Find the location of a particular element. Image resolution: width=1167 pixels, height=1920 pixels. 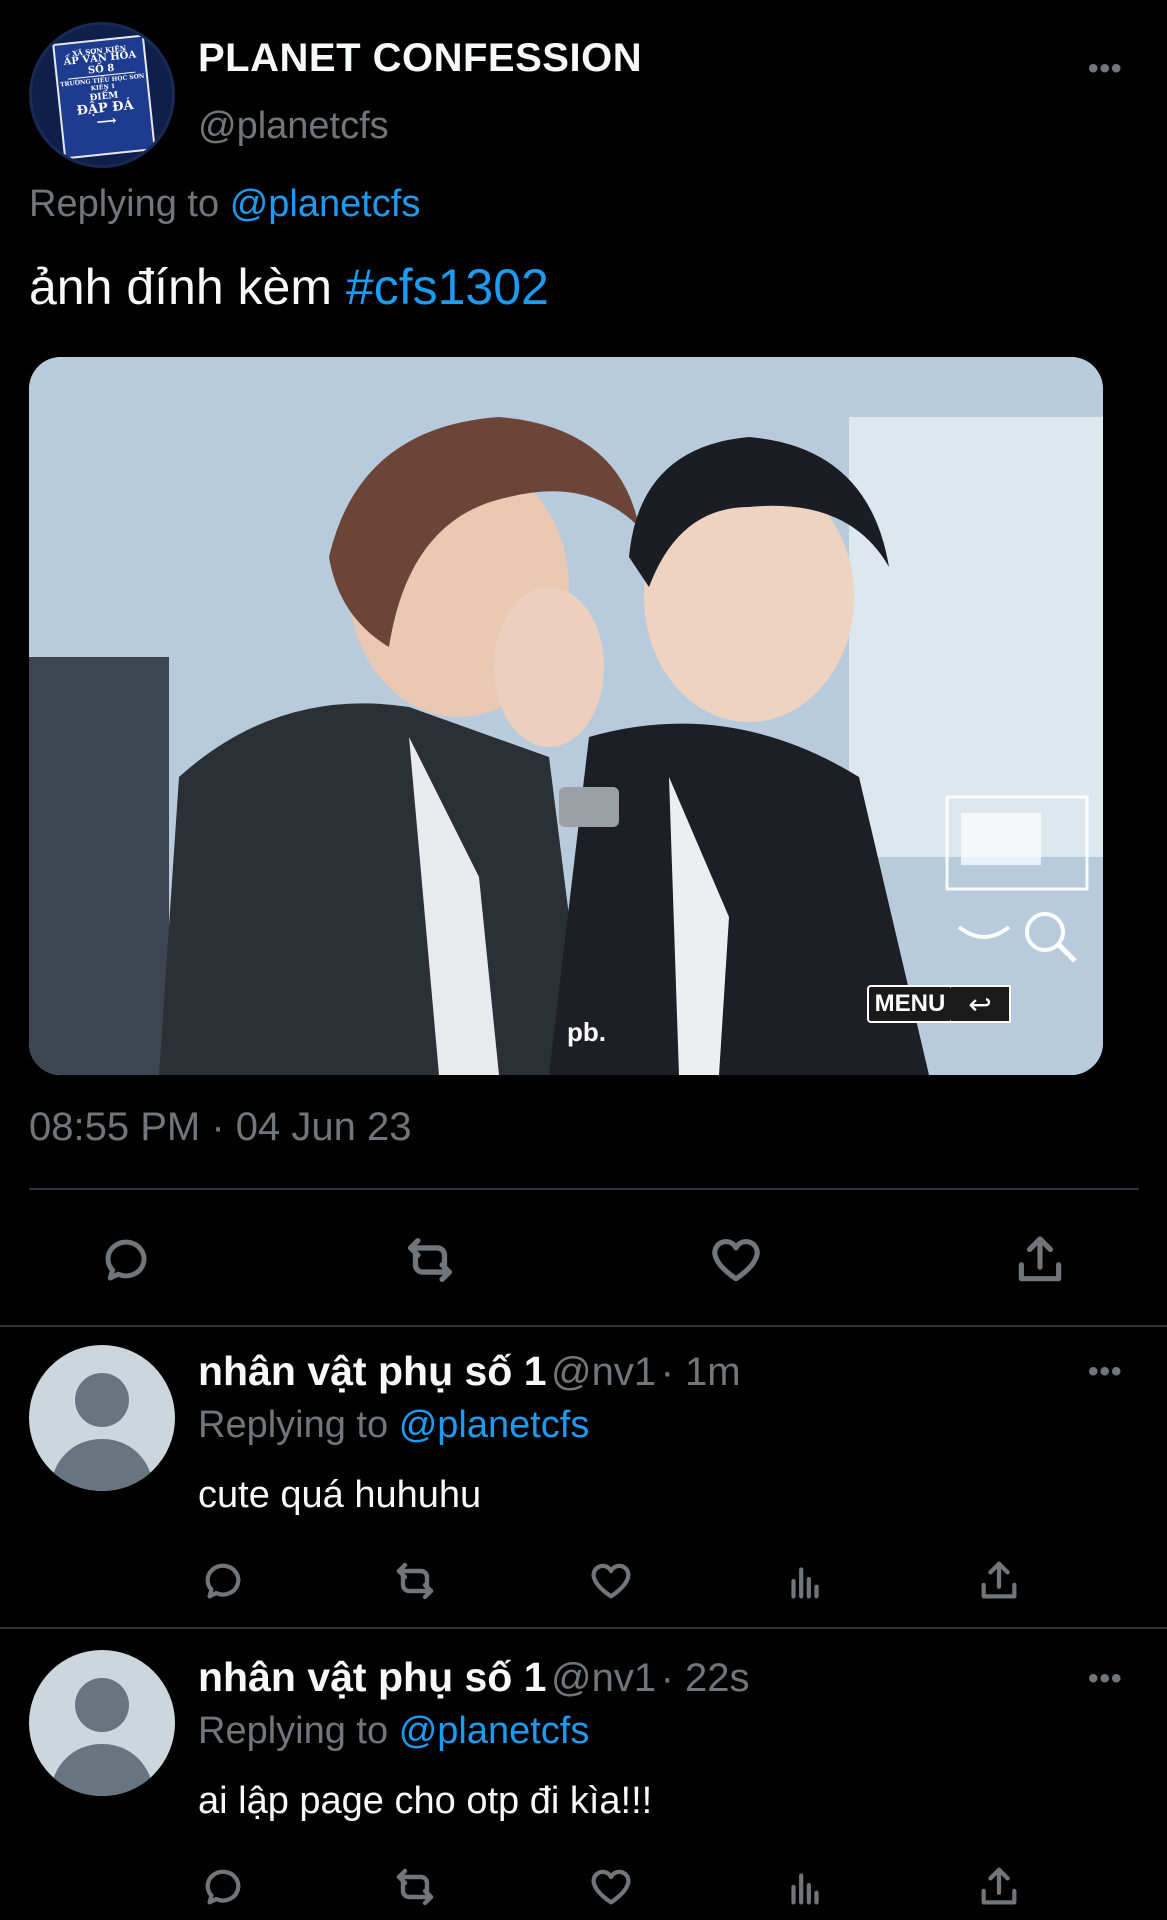

author-handle: @planetcfs is located at coordinates (293, 126).